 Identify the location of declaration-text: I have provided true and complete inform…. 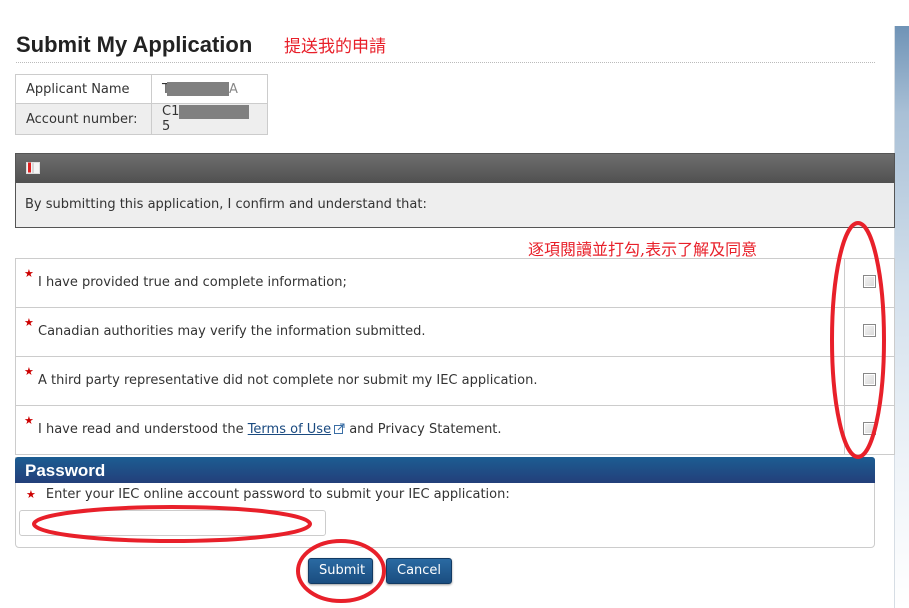
(192, 282).